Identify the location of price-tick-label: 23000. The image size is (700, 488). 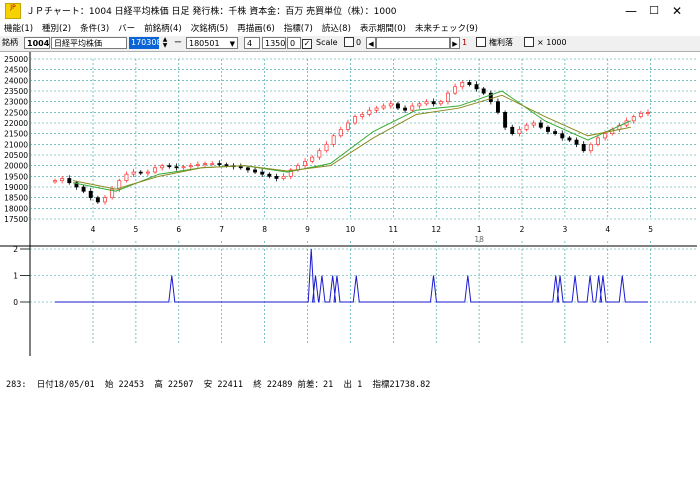
(16, 102).